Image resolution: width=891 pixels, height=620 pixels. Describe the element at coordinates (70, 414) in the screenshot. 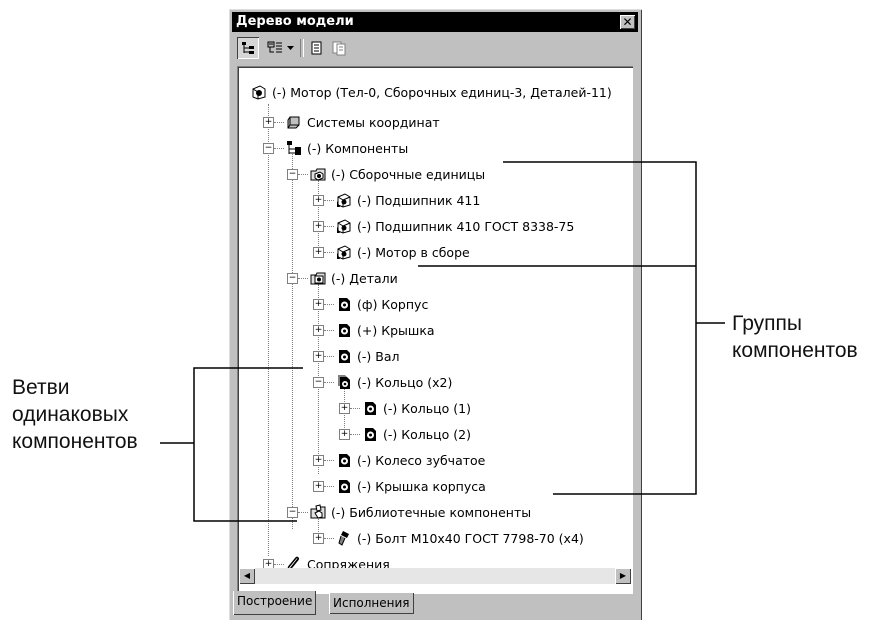

I see `annotation-line: одинаковых` at that location.